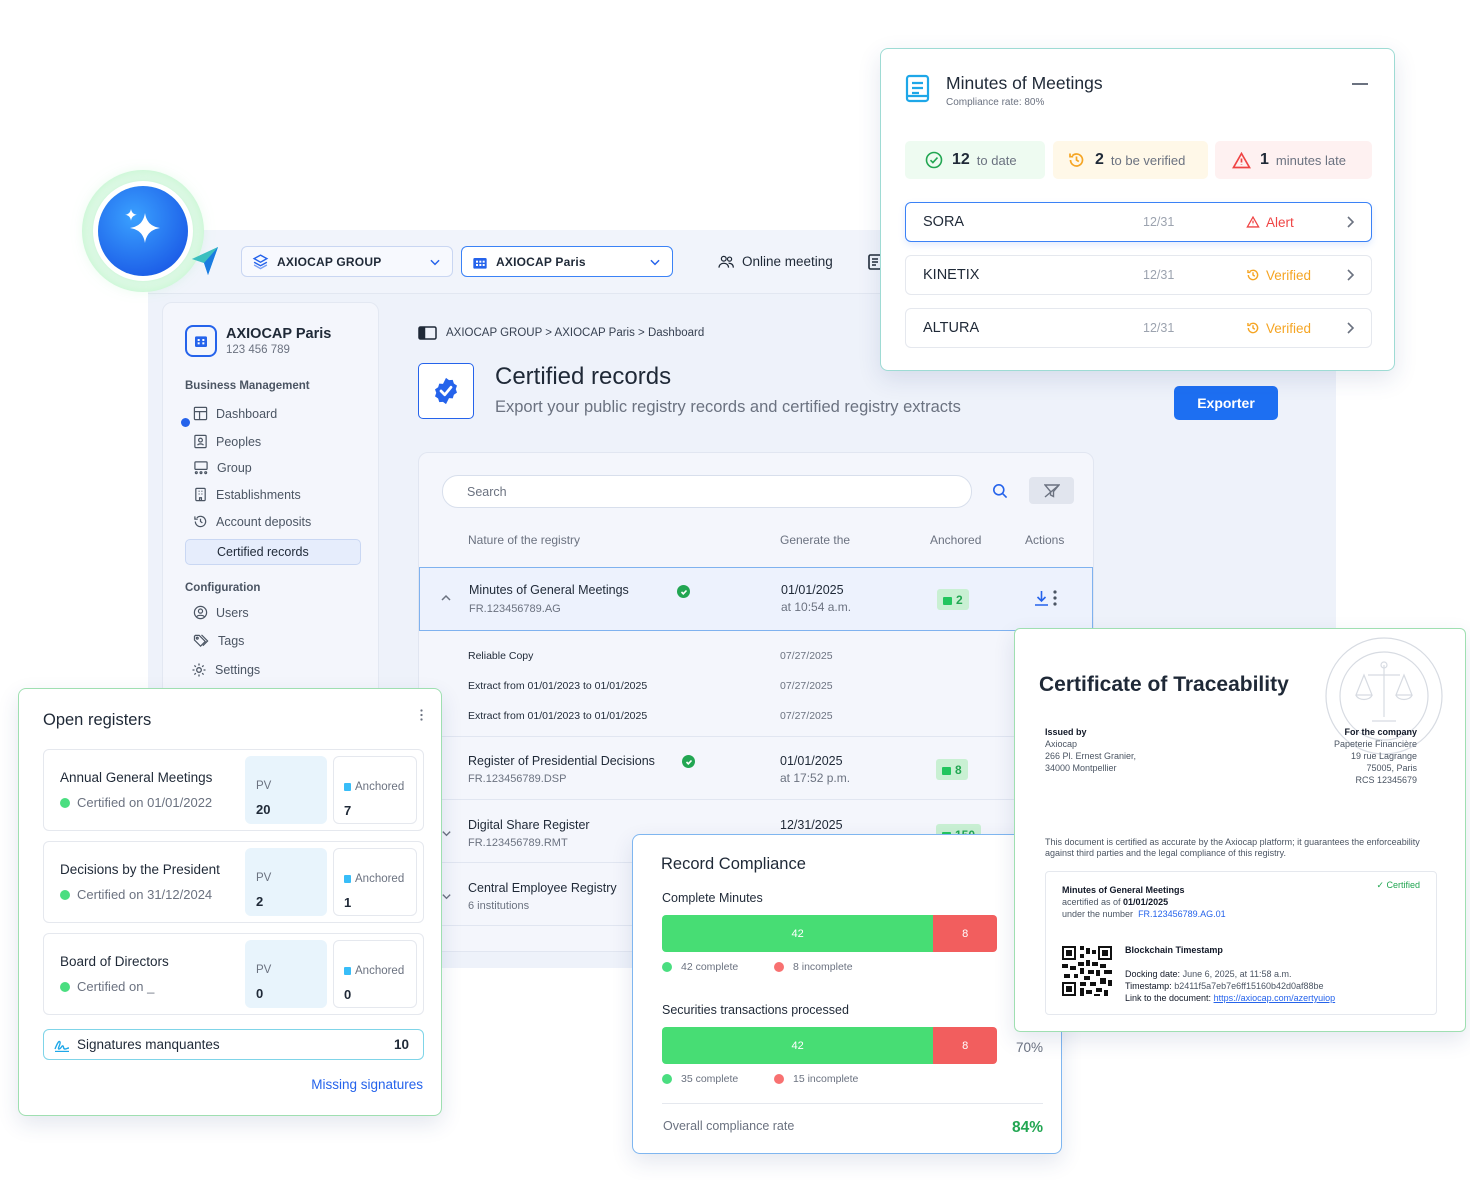  Describe the element at coordinates (235, 413) in the screenshot. I see `sidebar-item-dashboard: Dashboard` at that location.